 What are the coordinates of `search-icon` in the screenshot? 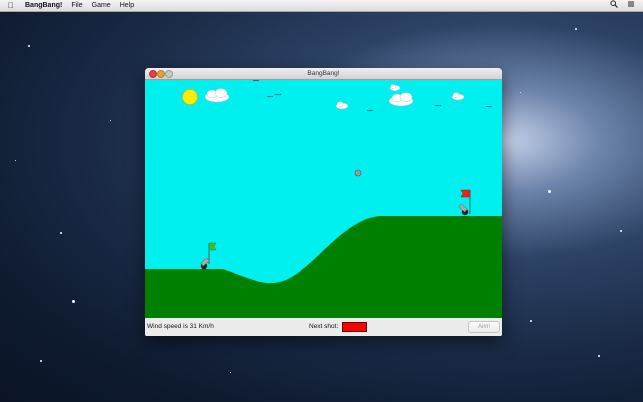 It's located at (614, 5).